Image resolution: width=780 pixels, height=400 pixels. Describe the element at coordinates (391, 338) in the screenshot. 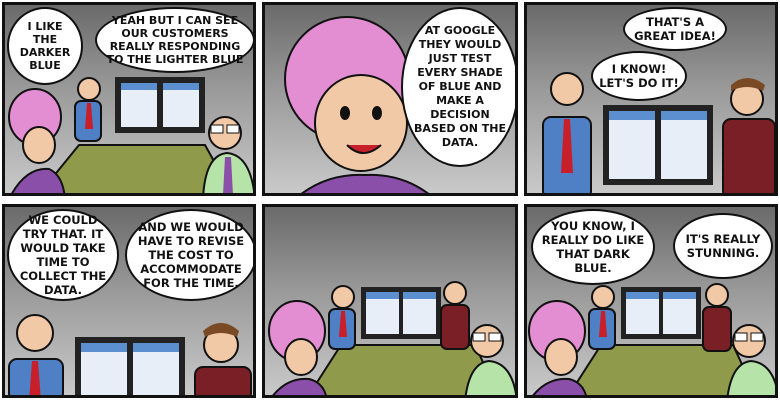

I see `panel-5-scene` at that location.